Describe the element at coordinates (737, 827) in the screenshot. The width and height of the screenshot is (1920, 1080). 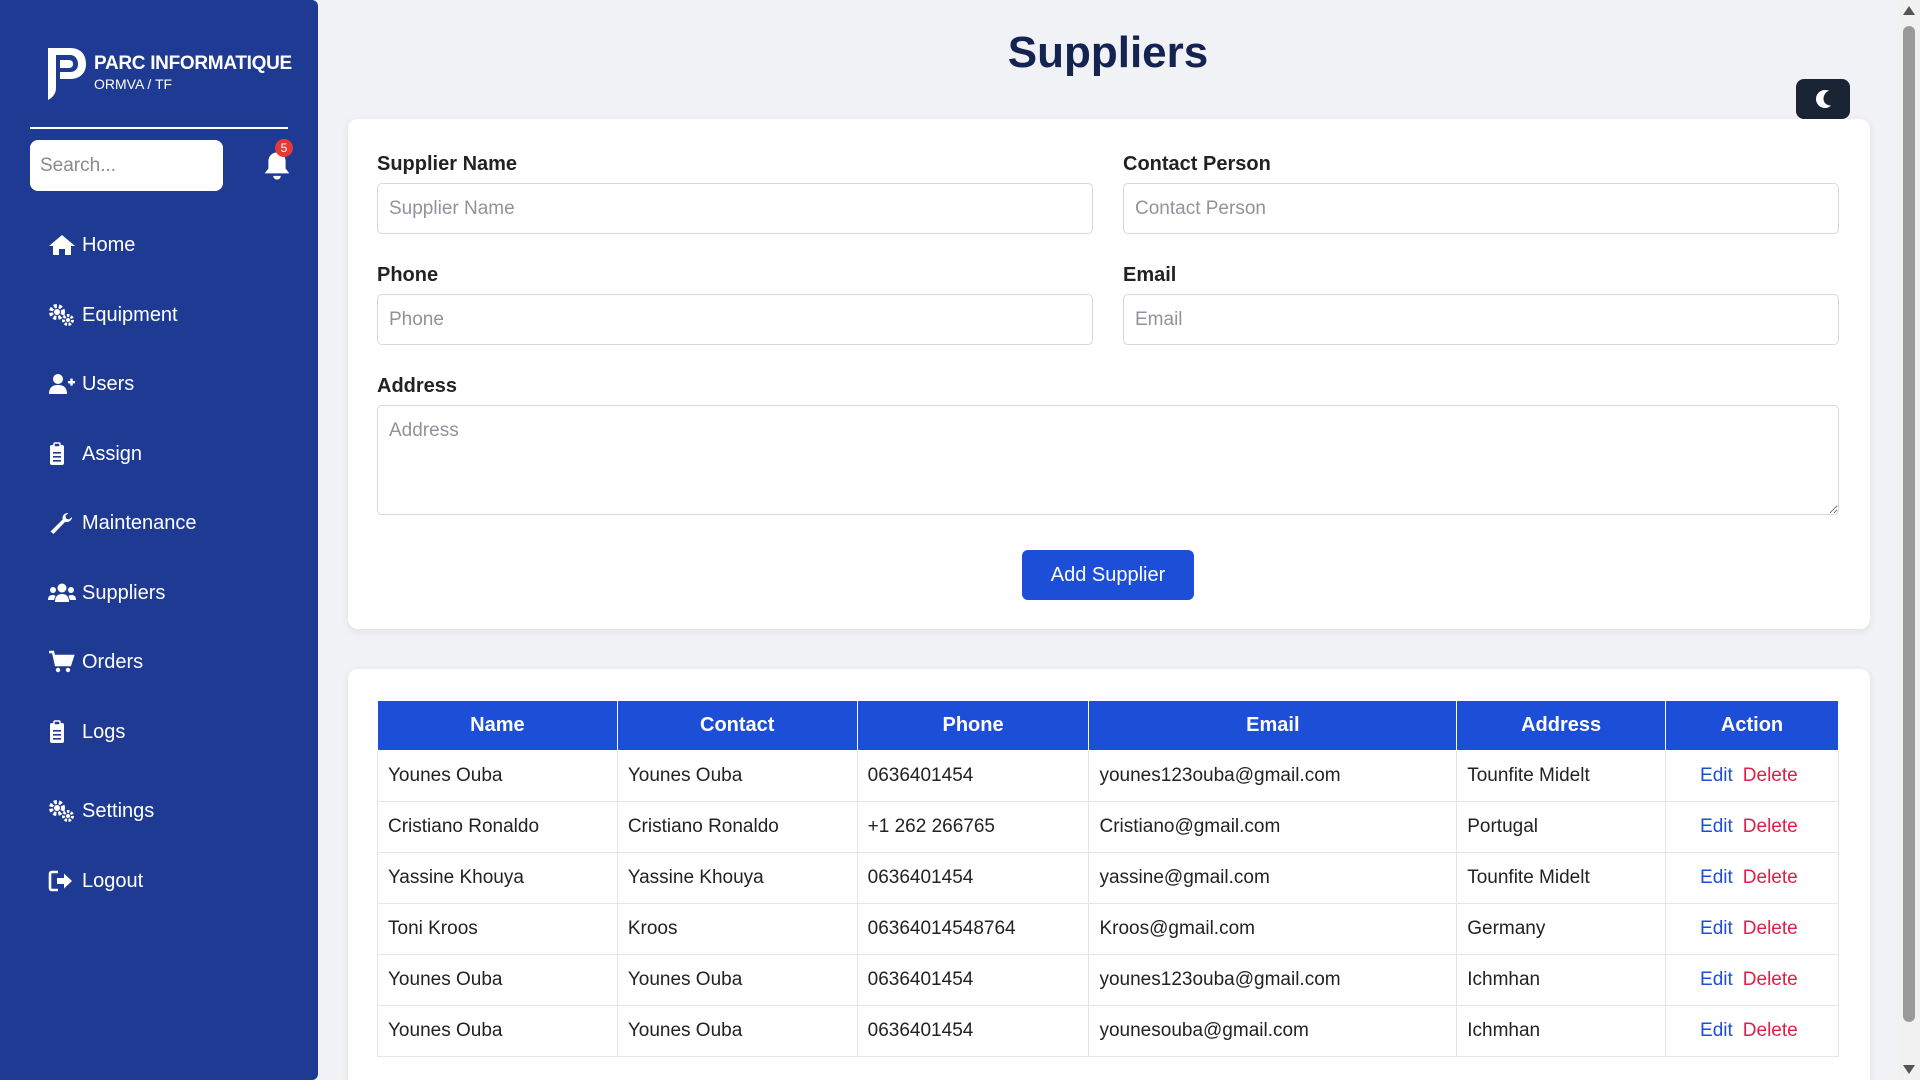
I see `cell-contact: Cristiano Ronaldo` at that location.